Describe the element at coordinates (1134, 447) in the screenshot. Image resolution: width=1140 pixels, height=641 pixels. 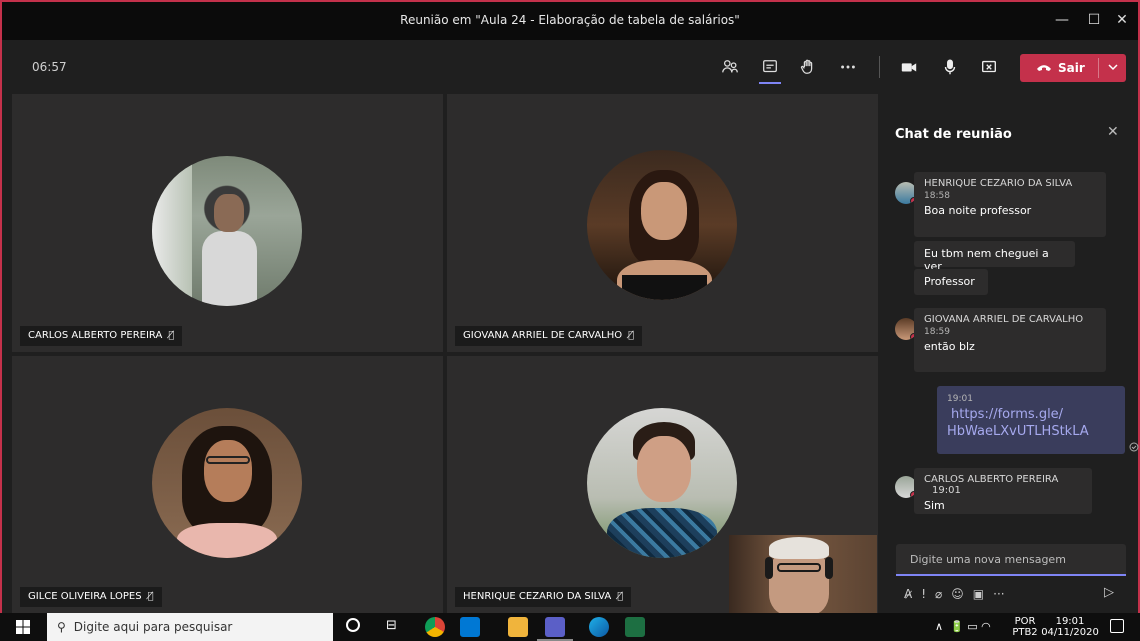
I see `seen-check-icon` at that location.